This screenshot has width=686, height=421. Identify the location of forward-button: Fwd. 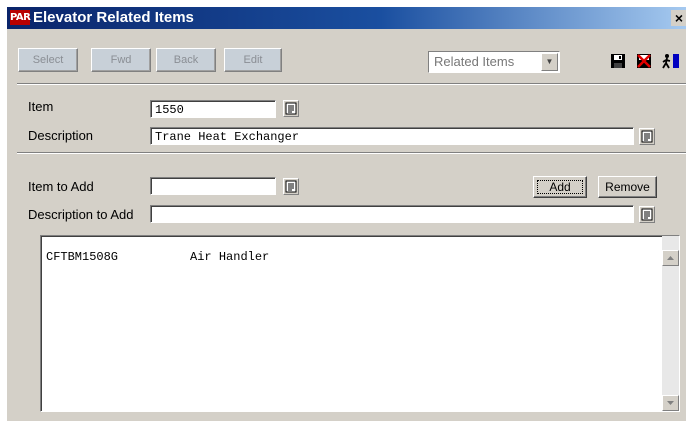
(121, 60).